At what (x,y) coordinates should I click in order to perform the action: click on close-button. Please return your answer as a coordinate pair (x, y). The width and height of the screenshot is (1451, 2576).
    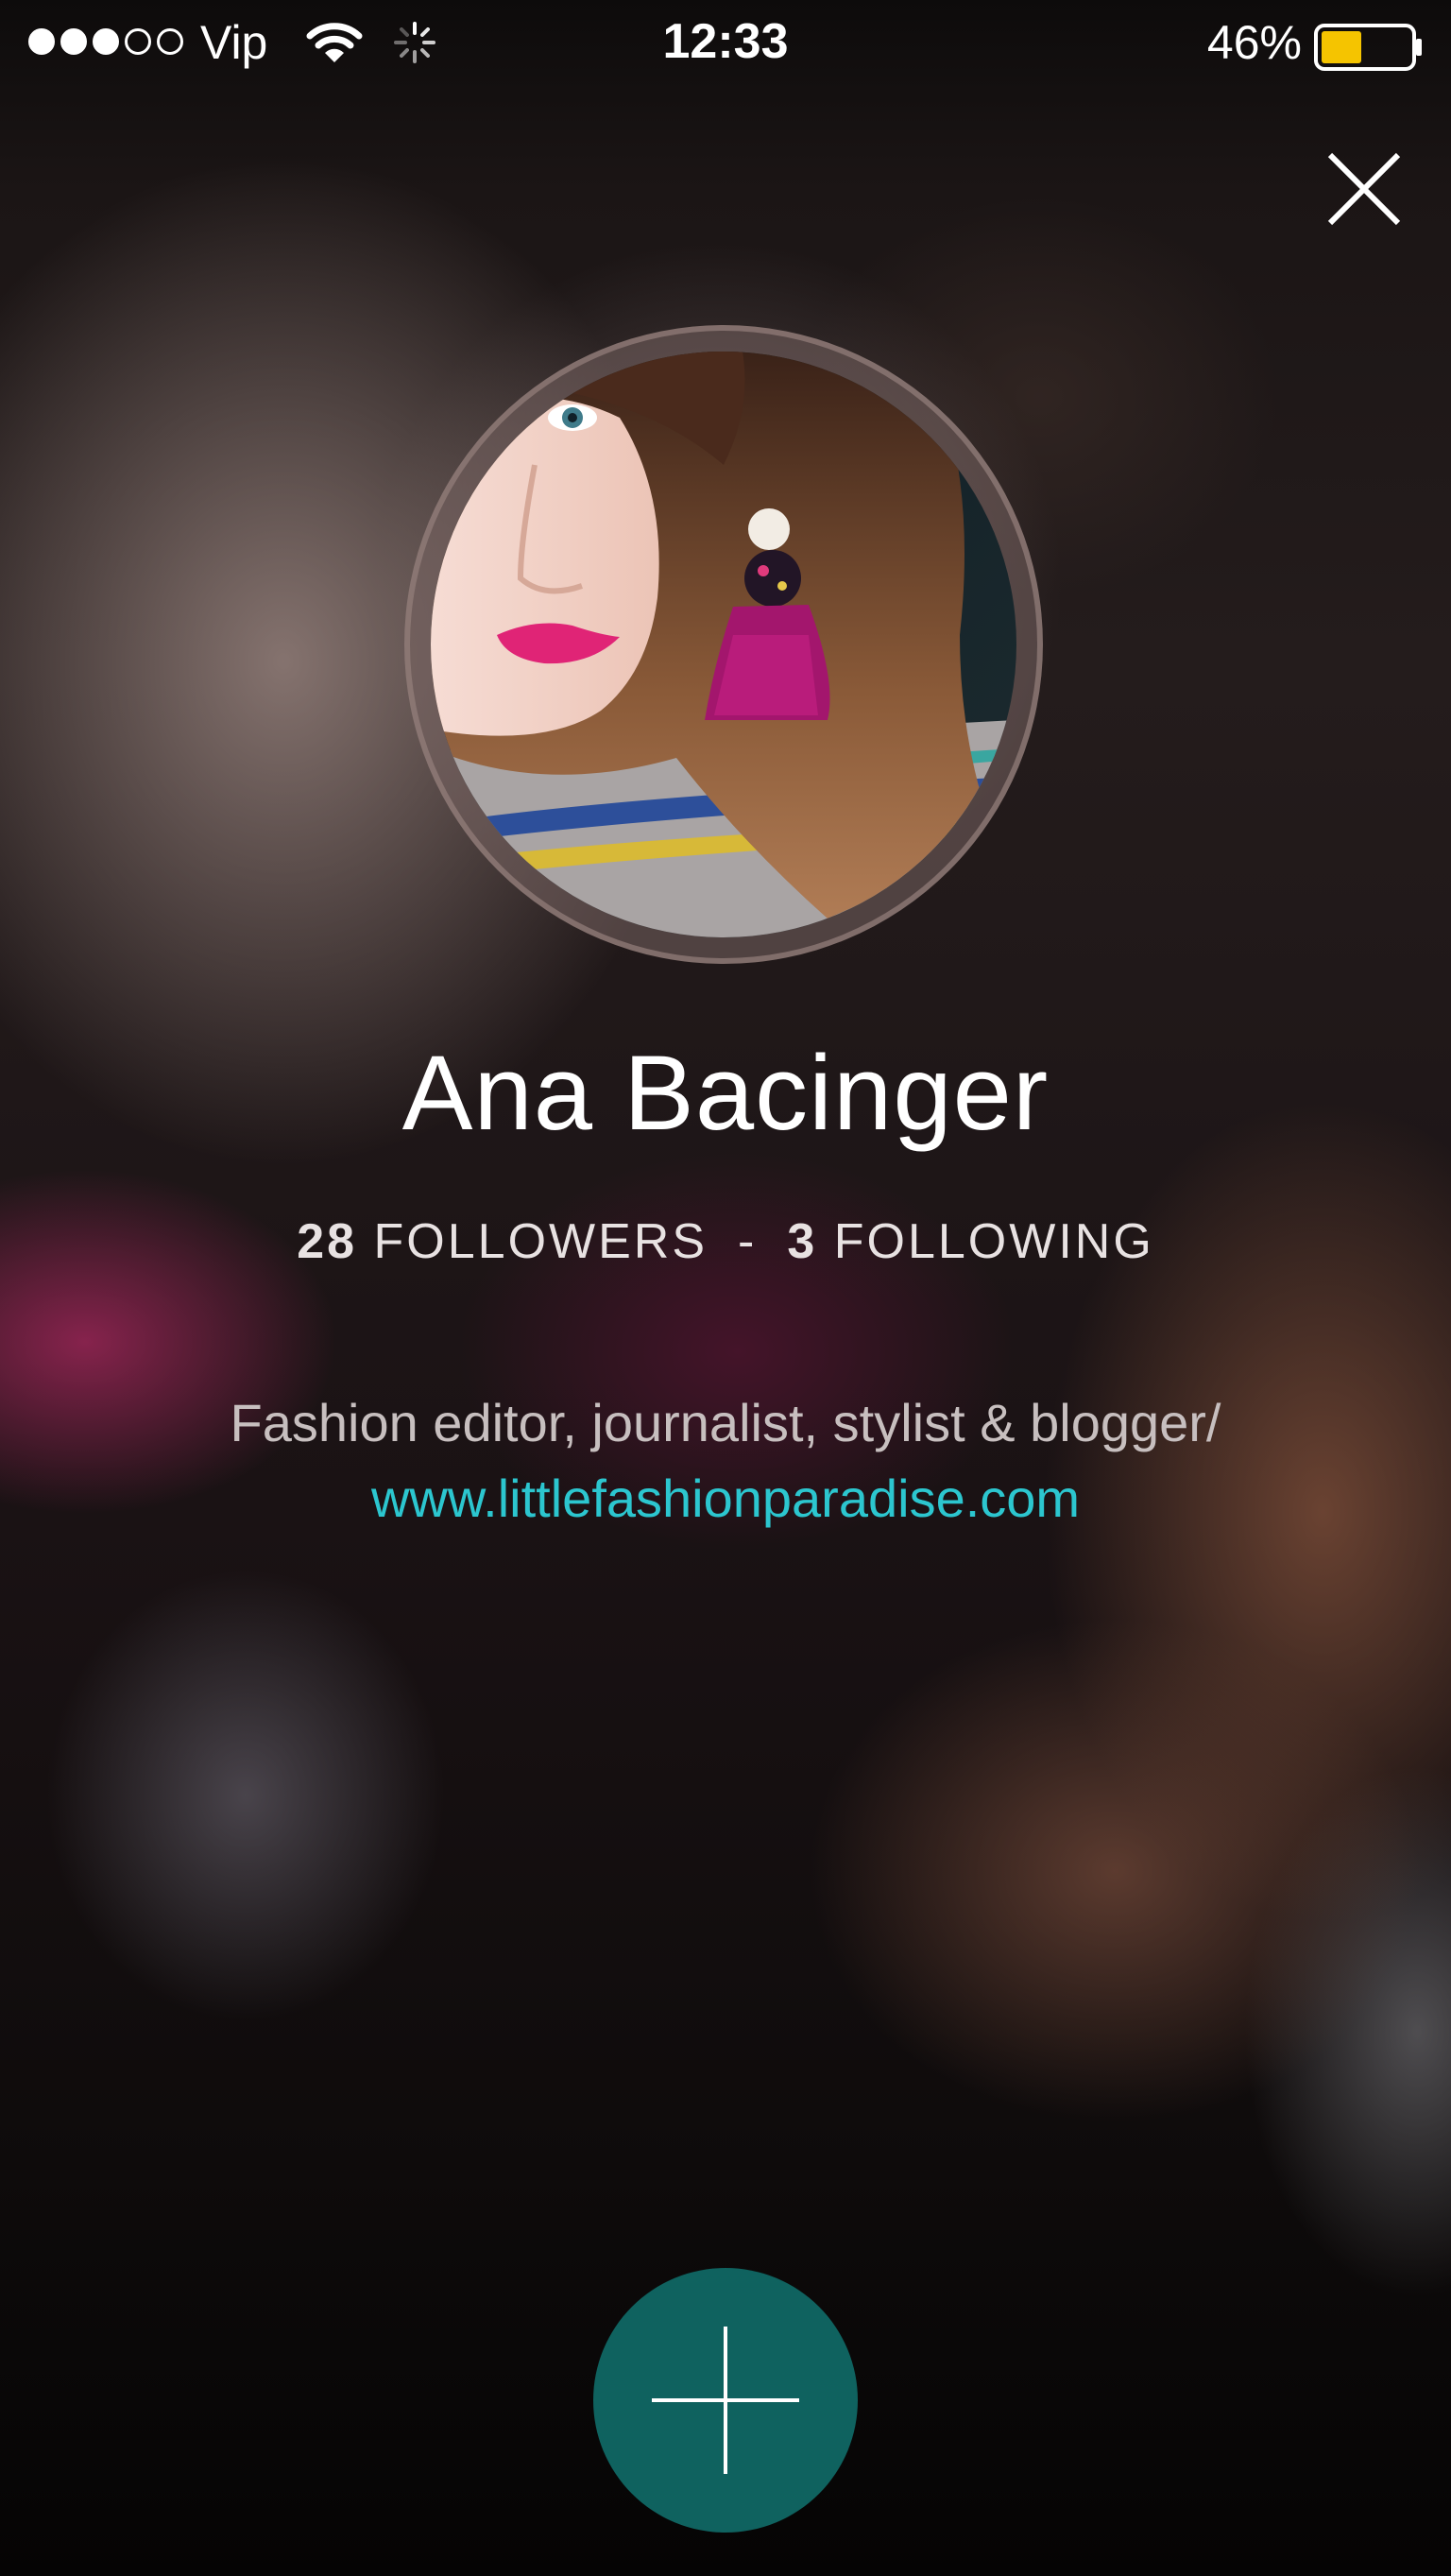
    Looking at the image, I should click on (1364, 189).